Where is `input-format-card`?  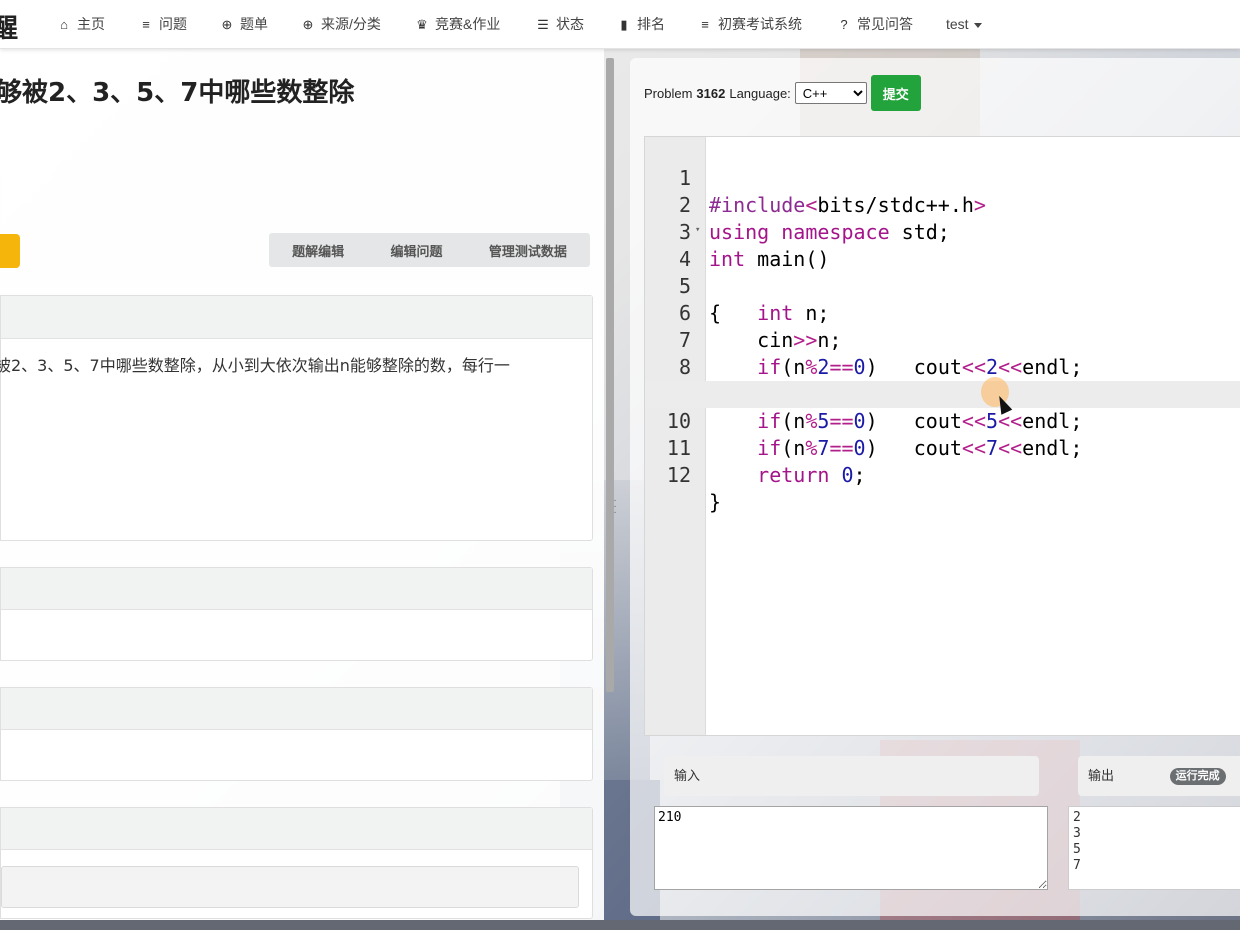 input-format-card is located at coordinates (296, 614).